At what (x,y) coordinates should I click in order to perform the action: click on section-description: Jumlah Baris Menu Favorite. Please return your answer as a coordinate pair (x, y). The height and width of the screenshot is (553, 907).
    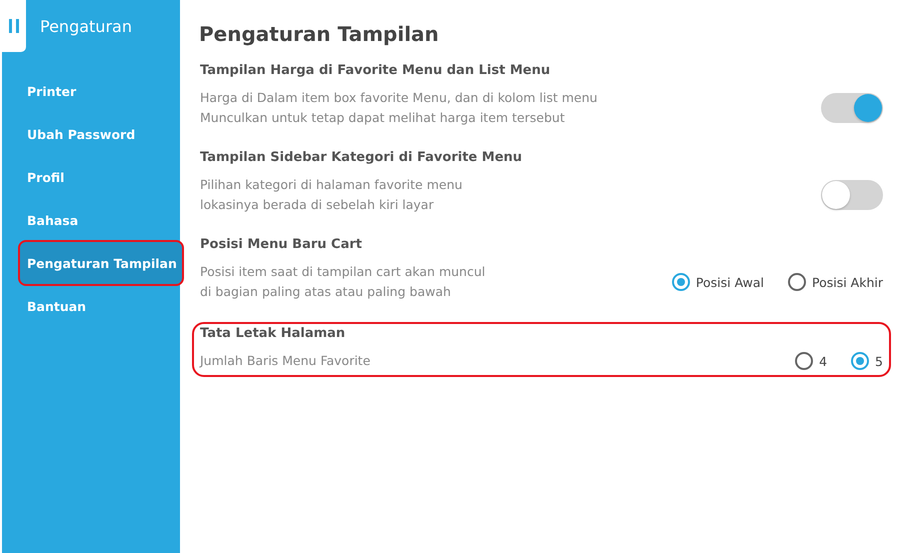
    Looking at the image, I should click on (285, 361).